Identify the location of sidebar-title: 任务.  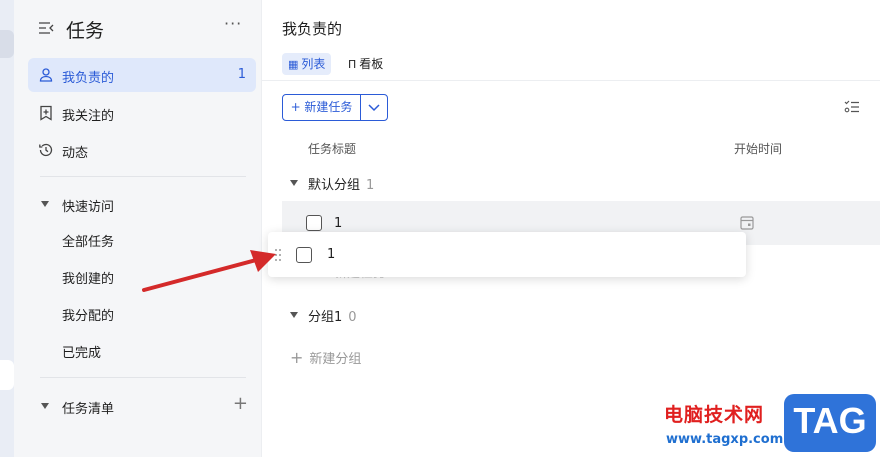
(85, 31).